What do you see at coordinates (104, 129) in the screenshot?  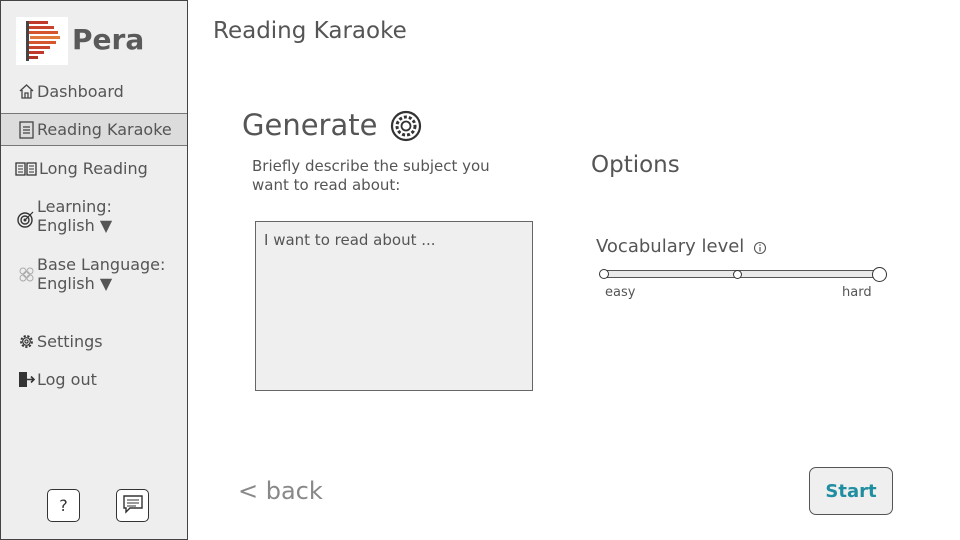 I see `sidebar-item-label: Reading Karaoke` at bounding box center [104, 129].